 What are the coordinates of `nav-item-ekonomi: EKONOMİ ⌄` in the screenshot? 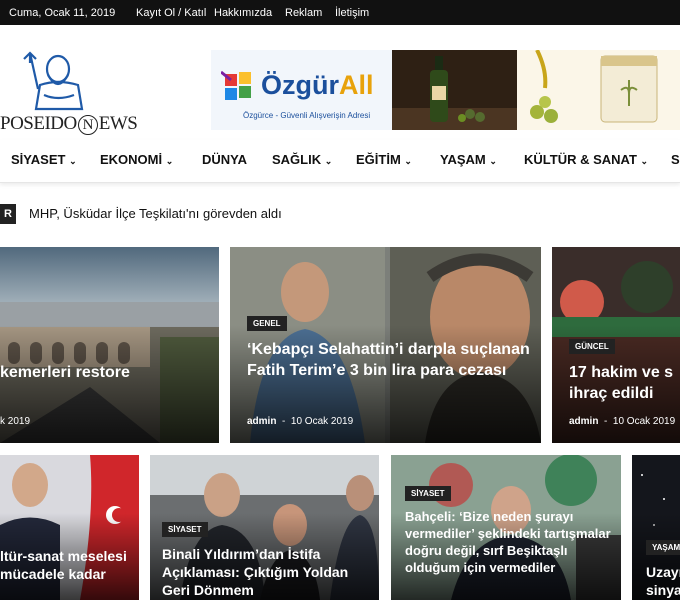 It's located at (136, 159).